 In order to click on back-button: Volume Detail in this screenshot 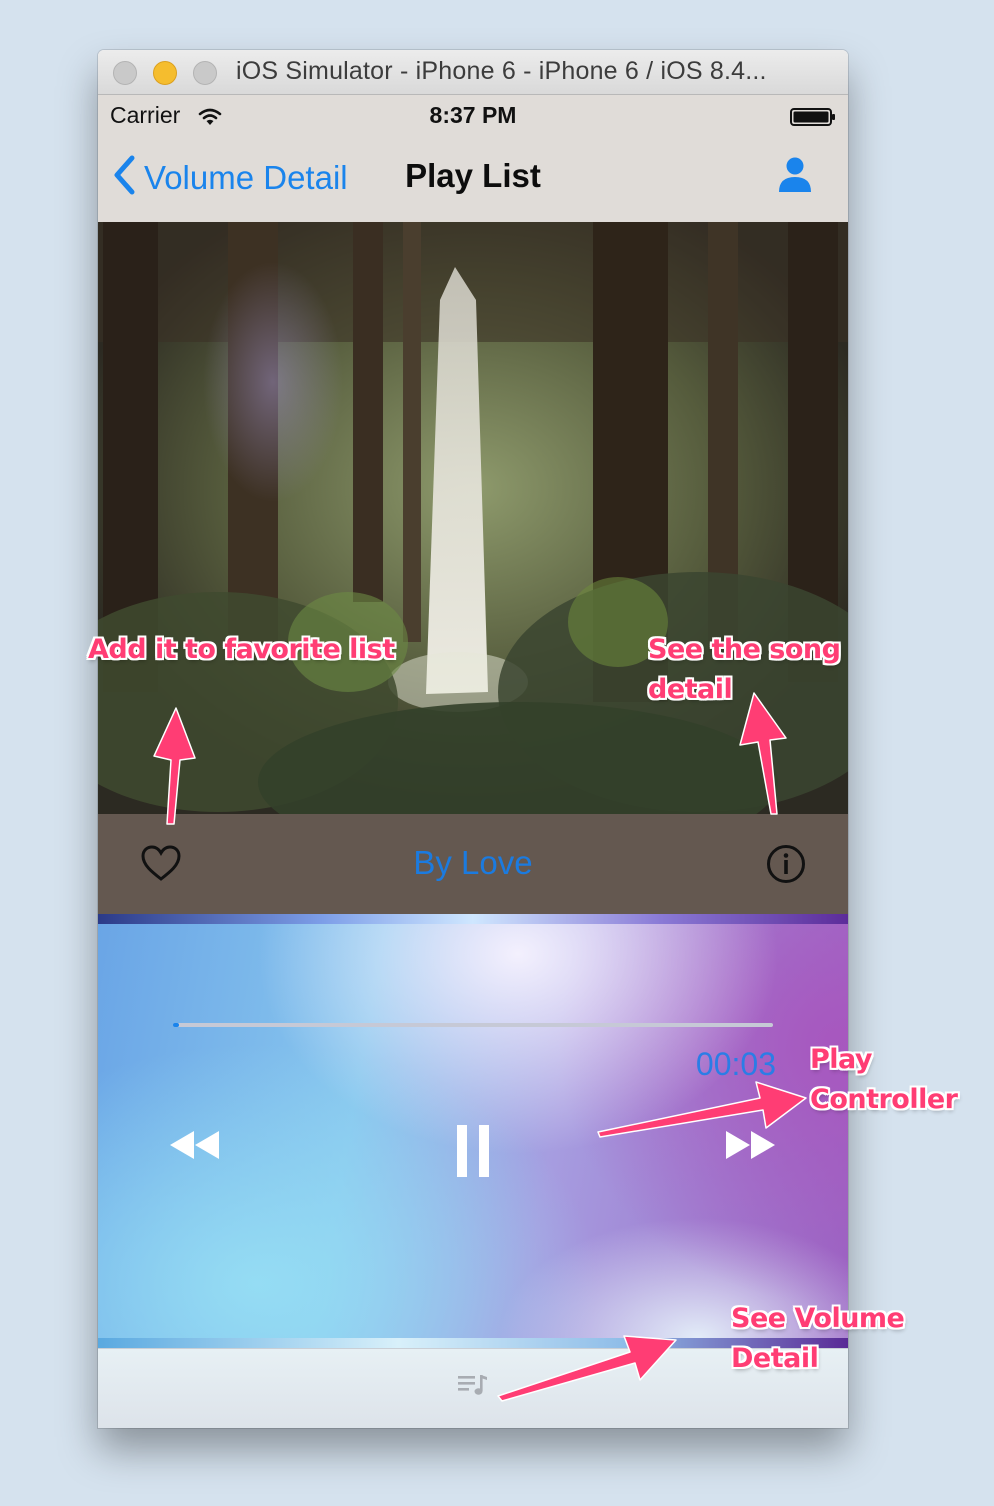, I will do `click(230, 177)`.